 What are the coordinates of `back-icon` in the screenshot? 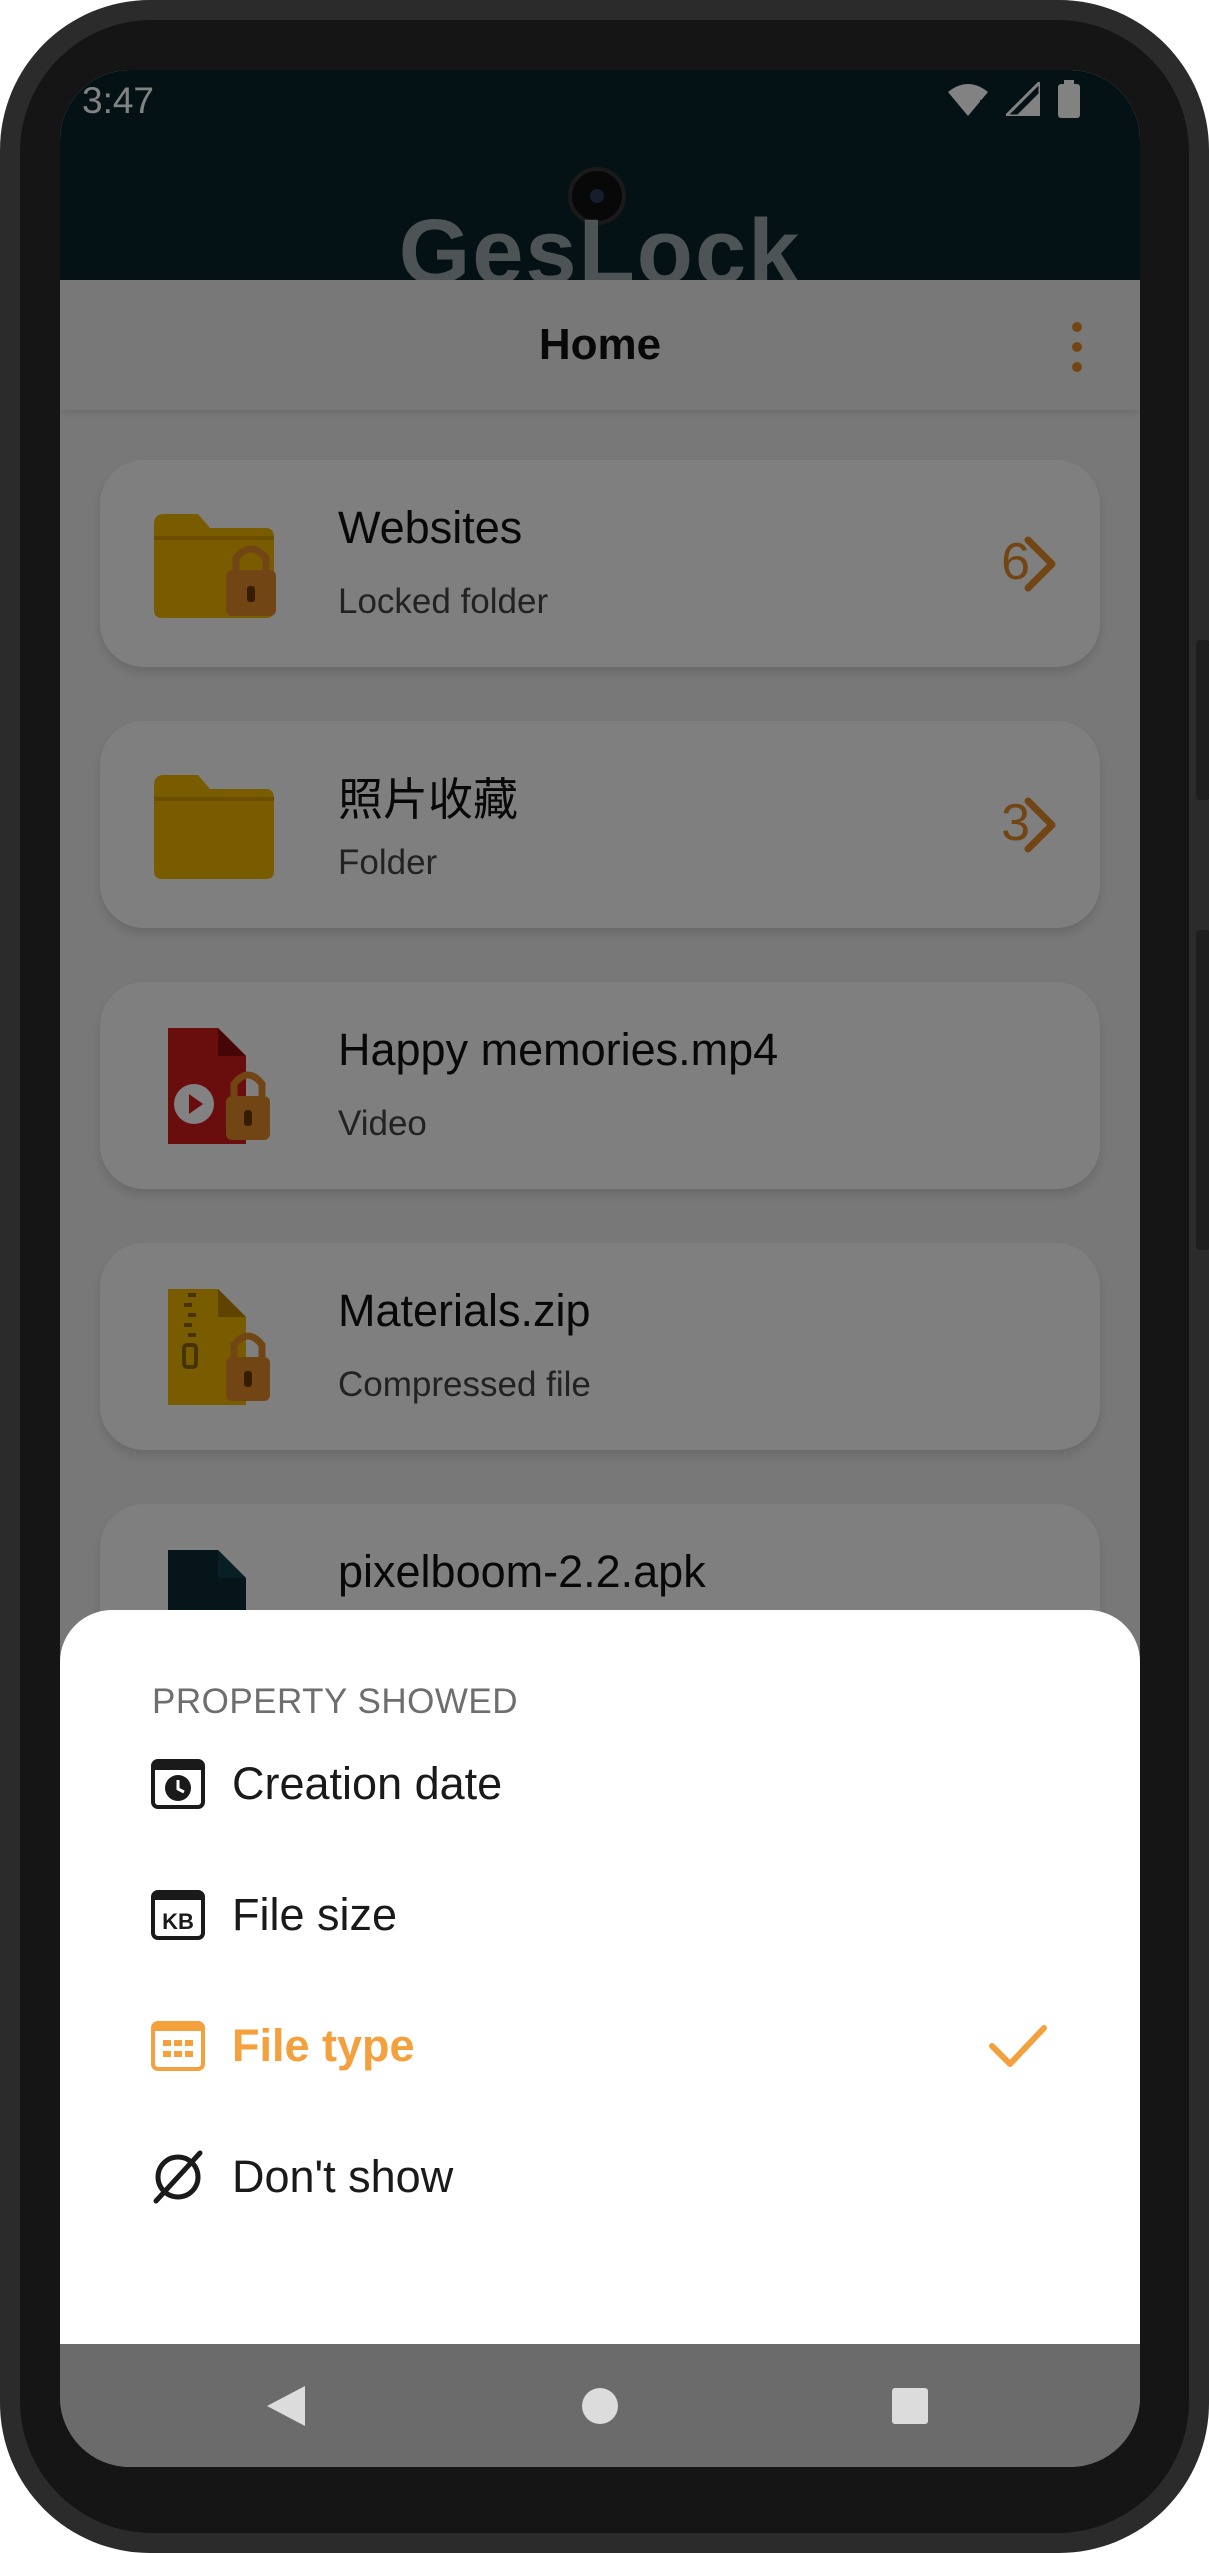 It's located at (285, 2406).